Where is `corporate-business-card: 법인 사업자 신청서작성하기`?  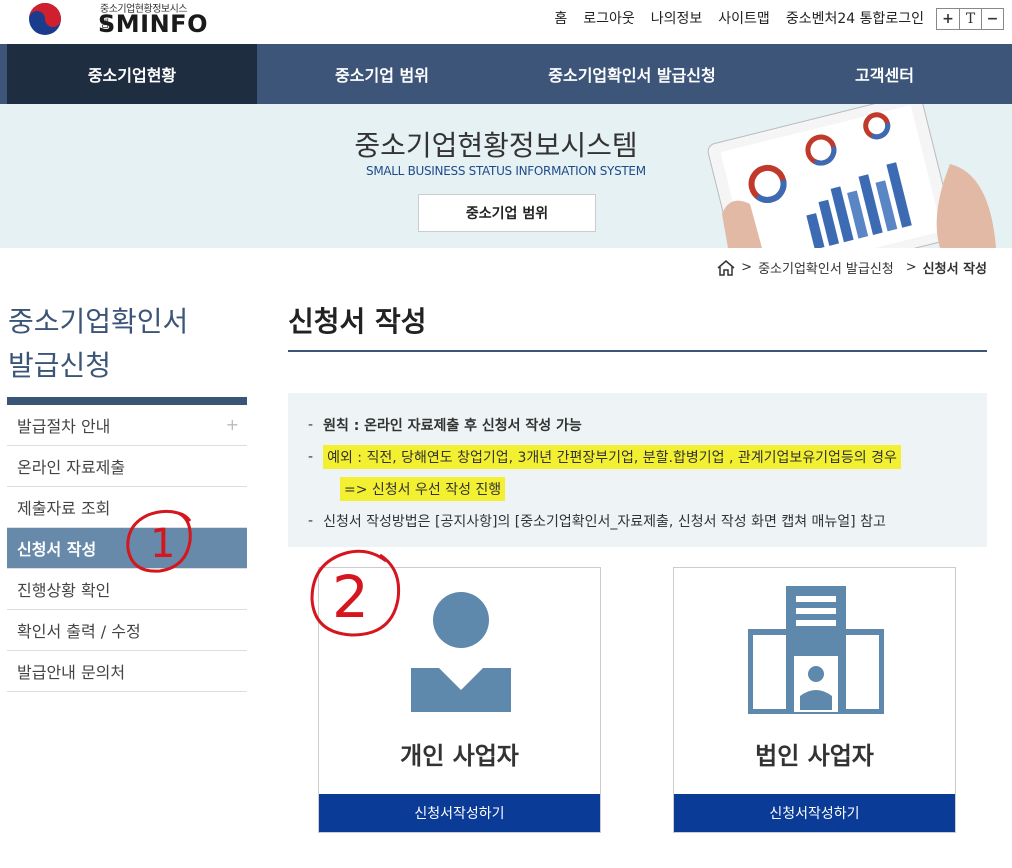 corporate-business-card: 법인 사업자 신청서작성하기 is located at coordinates (814, 700).